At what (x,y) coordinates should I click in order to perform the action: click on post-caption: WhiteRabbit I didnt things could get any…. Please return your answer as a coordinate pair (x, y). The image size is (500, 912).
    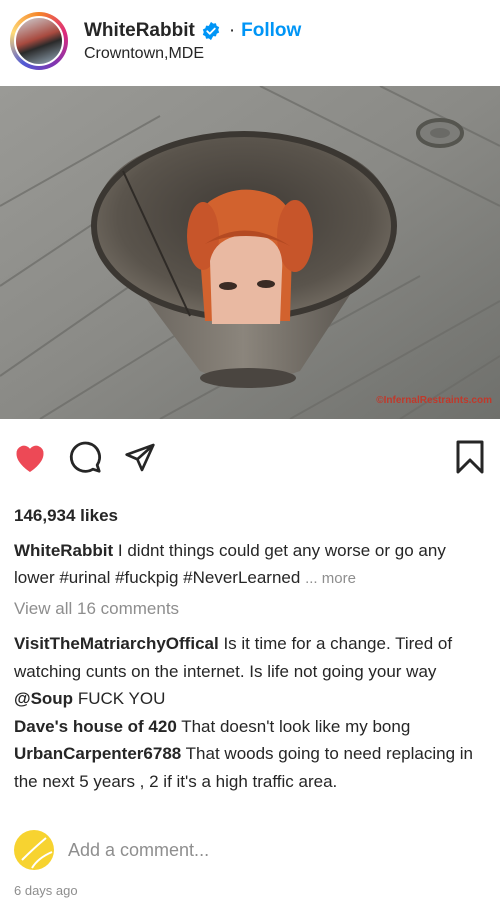
    Looking at the image, I should click on (249, 564).